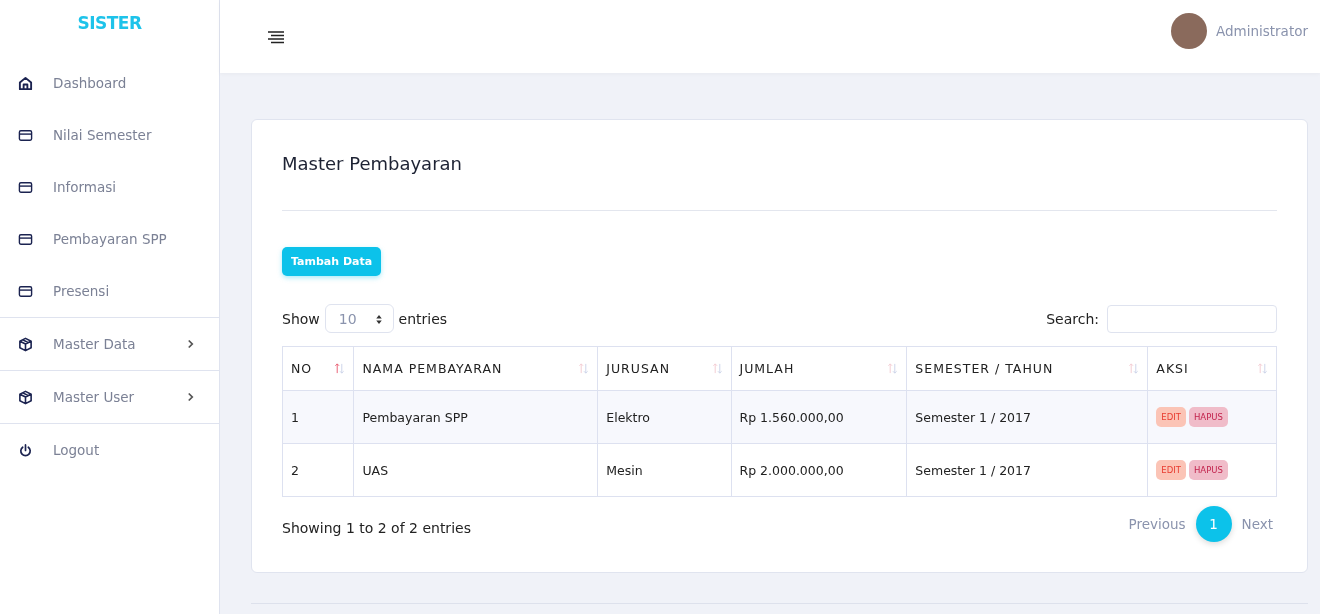 This screenshot has width=1320, height=614. Describe the element at coordinates (664, 470) in the screenshot. I see `table-cell: Mesin` at that location.